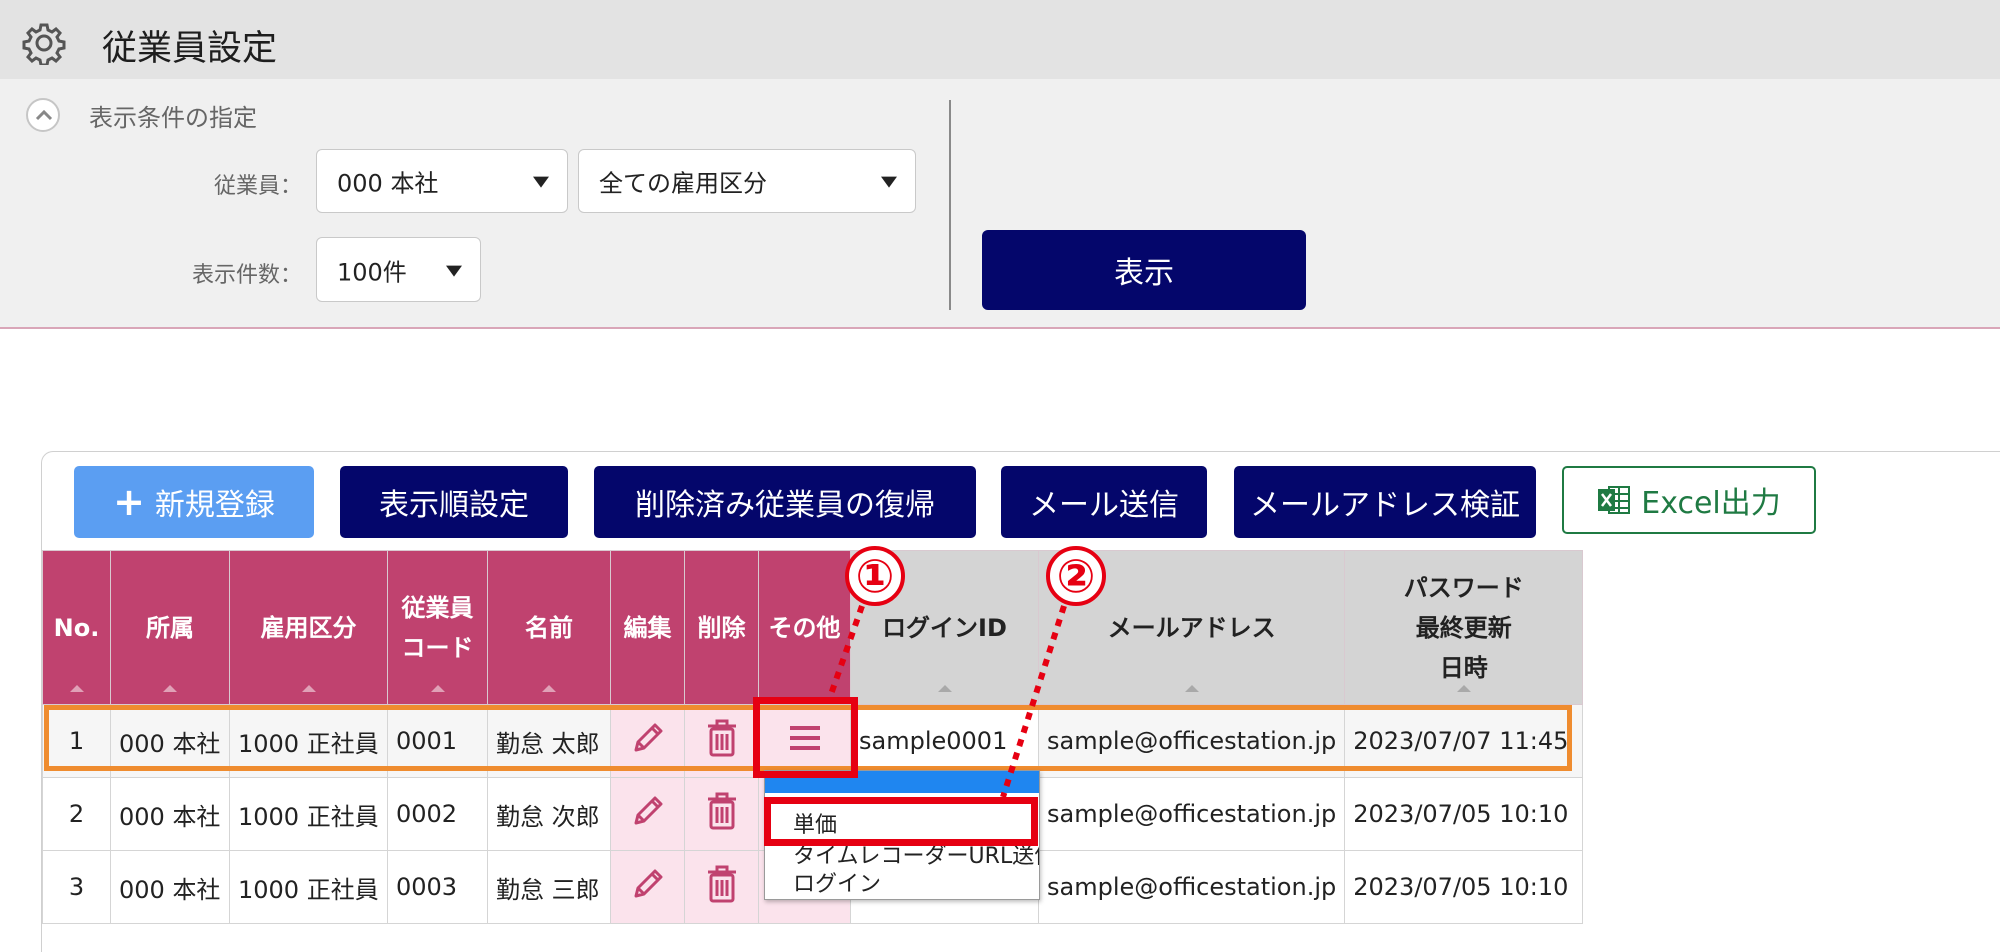 This screenshot has width=2000, height=952. Describe the element at coordinates (190, 49) in the screenshot. I see `page-title: 従業員設定` at that location.